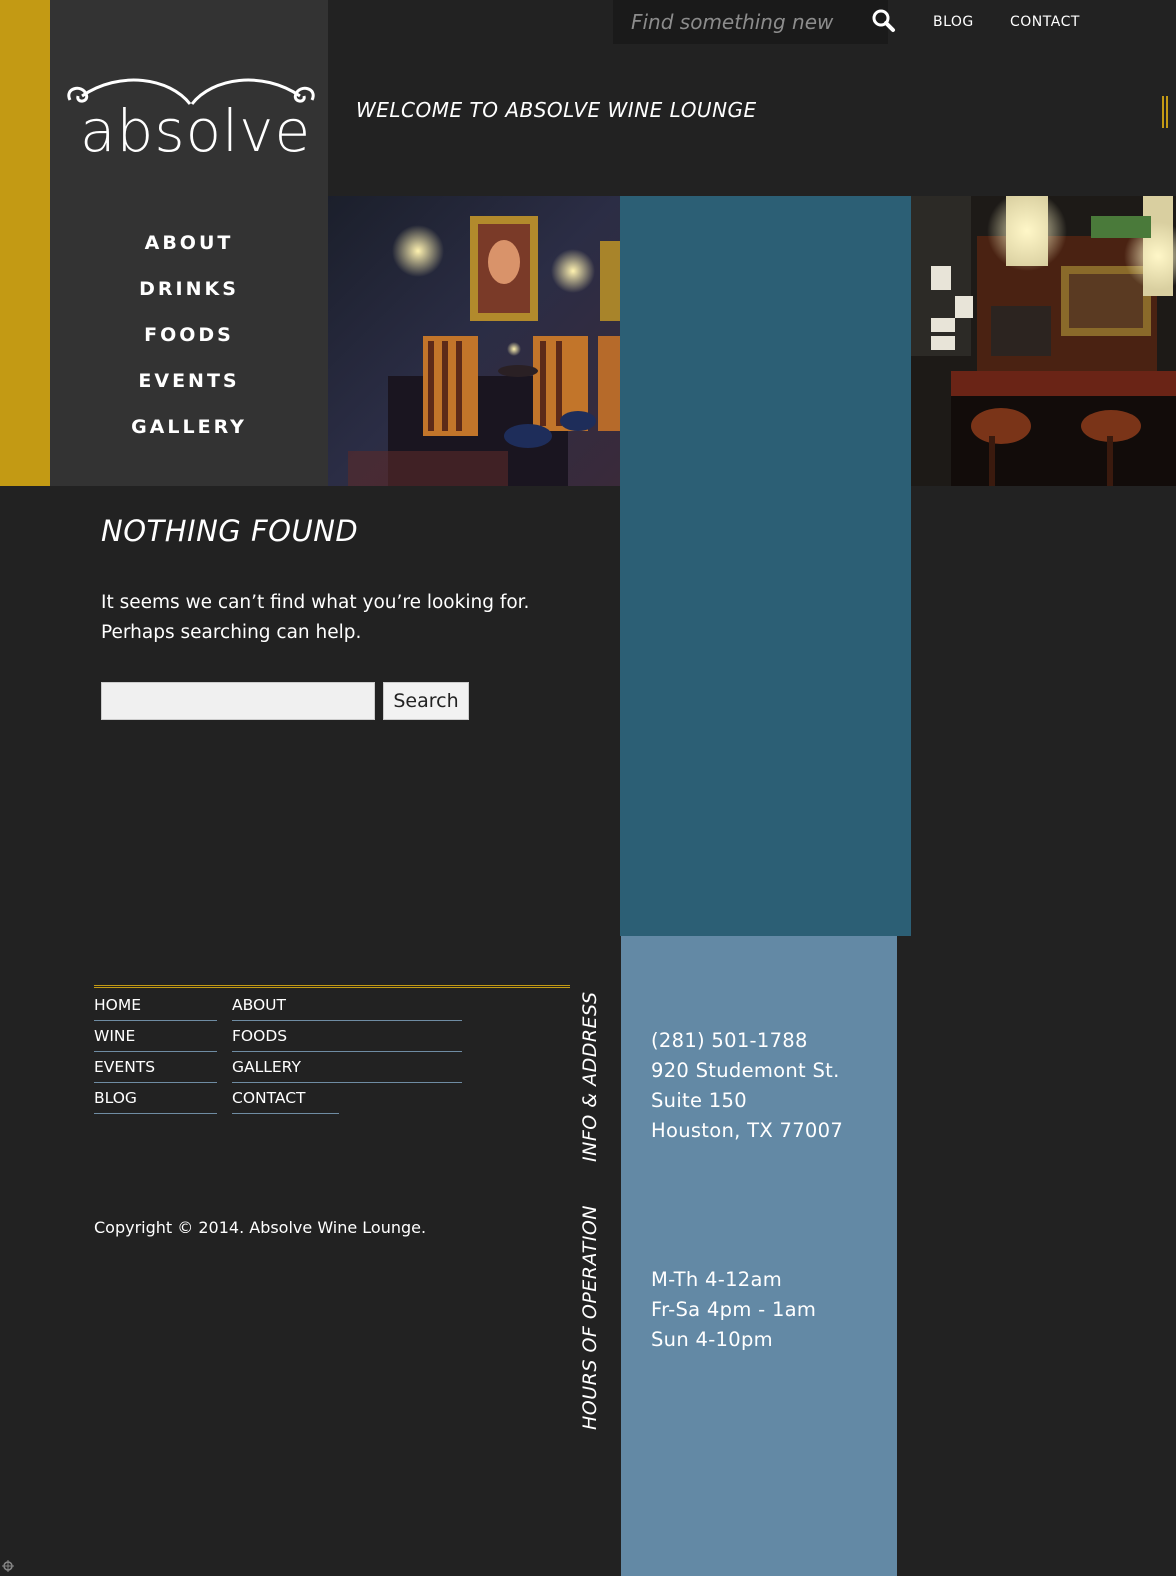 This screenshot has height=1576, width=1176. Describe the element at coordinates (556, 110) in the screenshot. I see `welcome-heading: WELCOME TO ABSOLVE WINE LOUNGE` at that location.